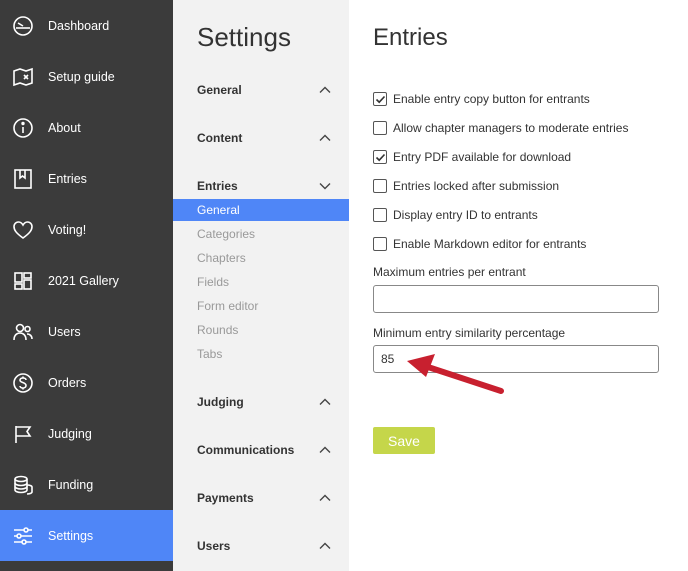 The height and width of the screenshot is (571, 688). Describe the element at coordinates (244, 37) in the screenshot. I see `settings-title: Settings` at that location.